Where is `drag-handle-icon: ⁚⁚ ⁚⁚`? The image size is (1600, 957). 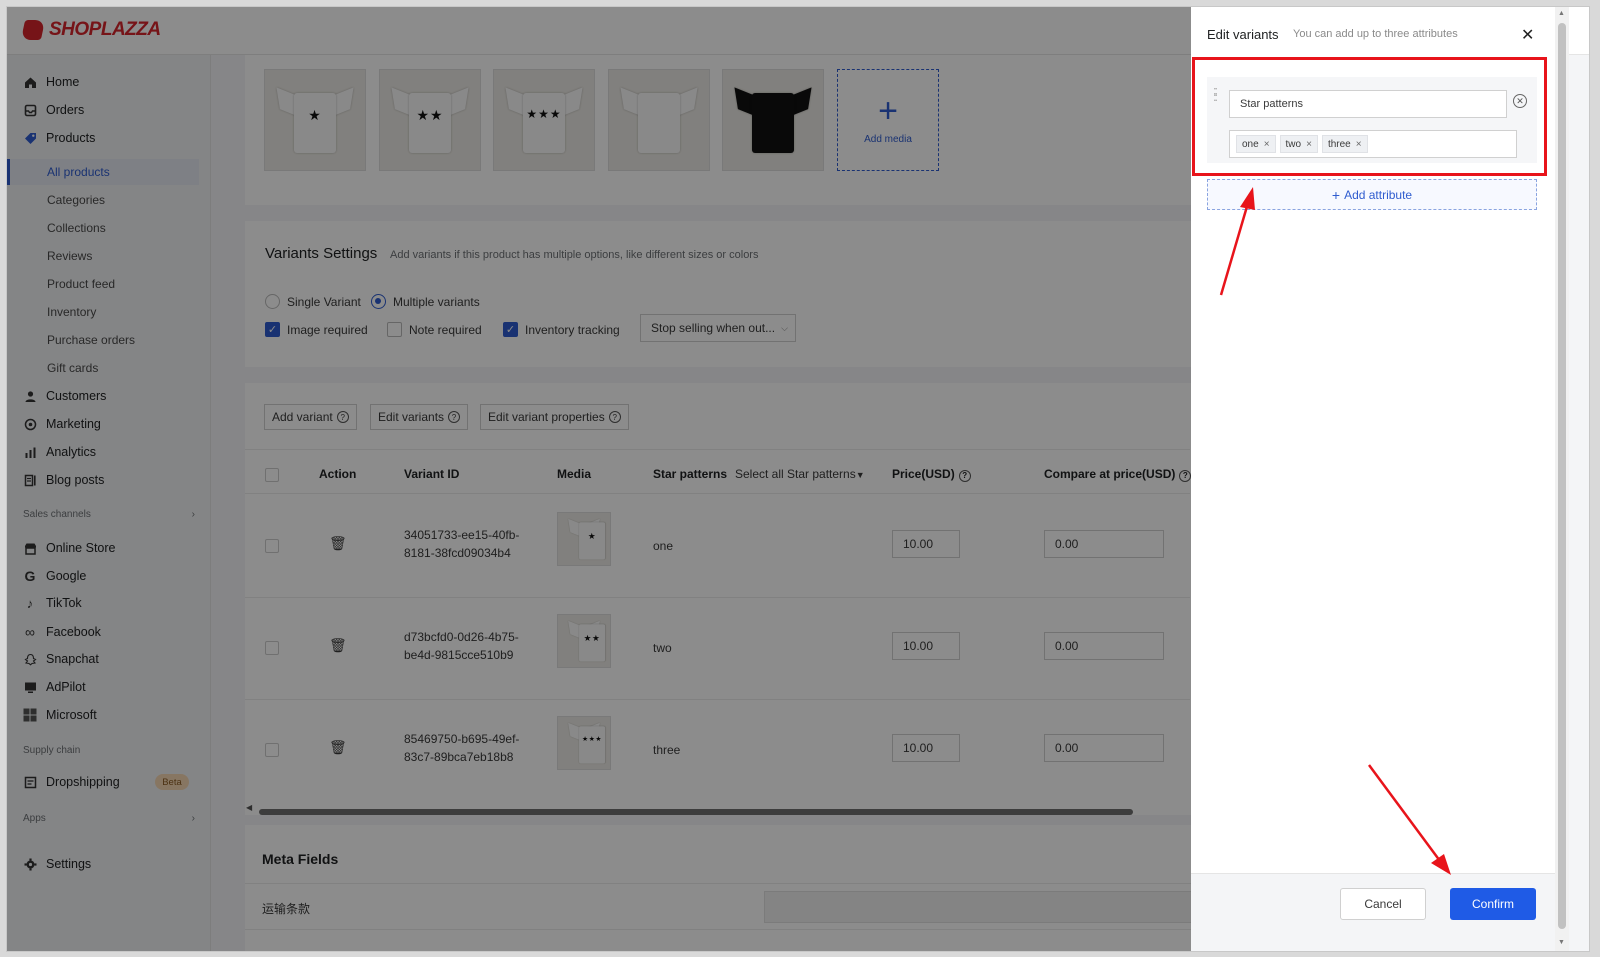 drag-handle-icon: ⁚⁚ ⁚⁚ is located at coordinates (1218, 96).